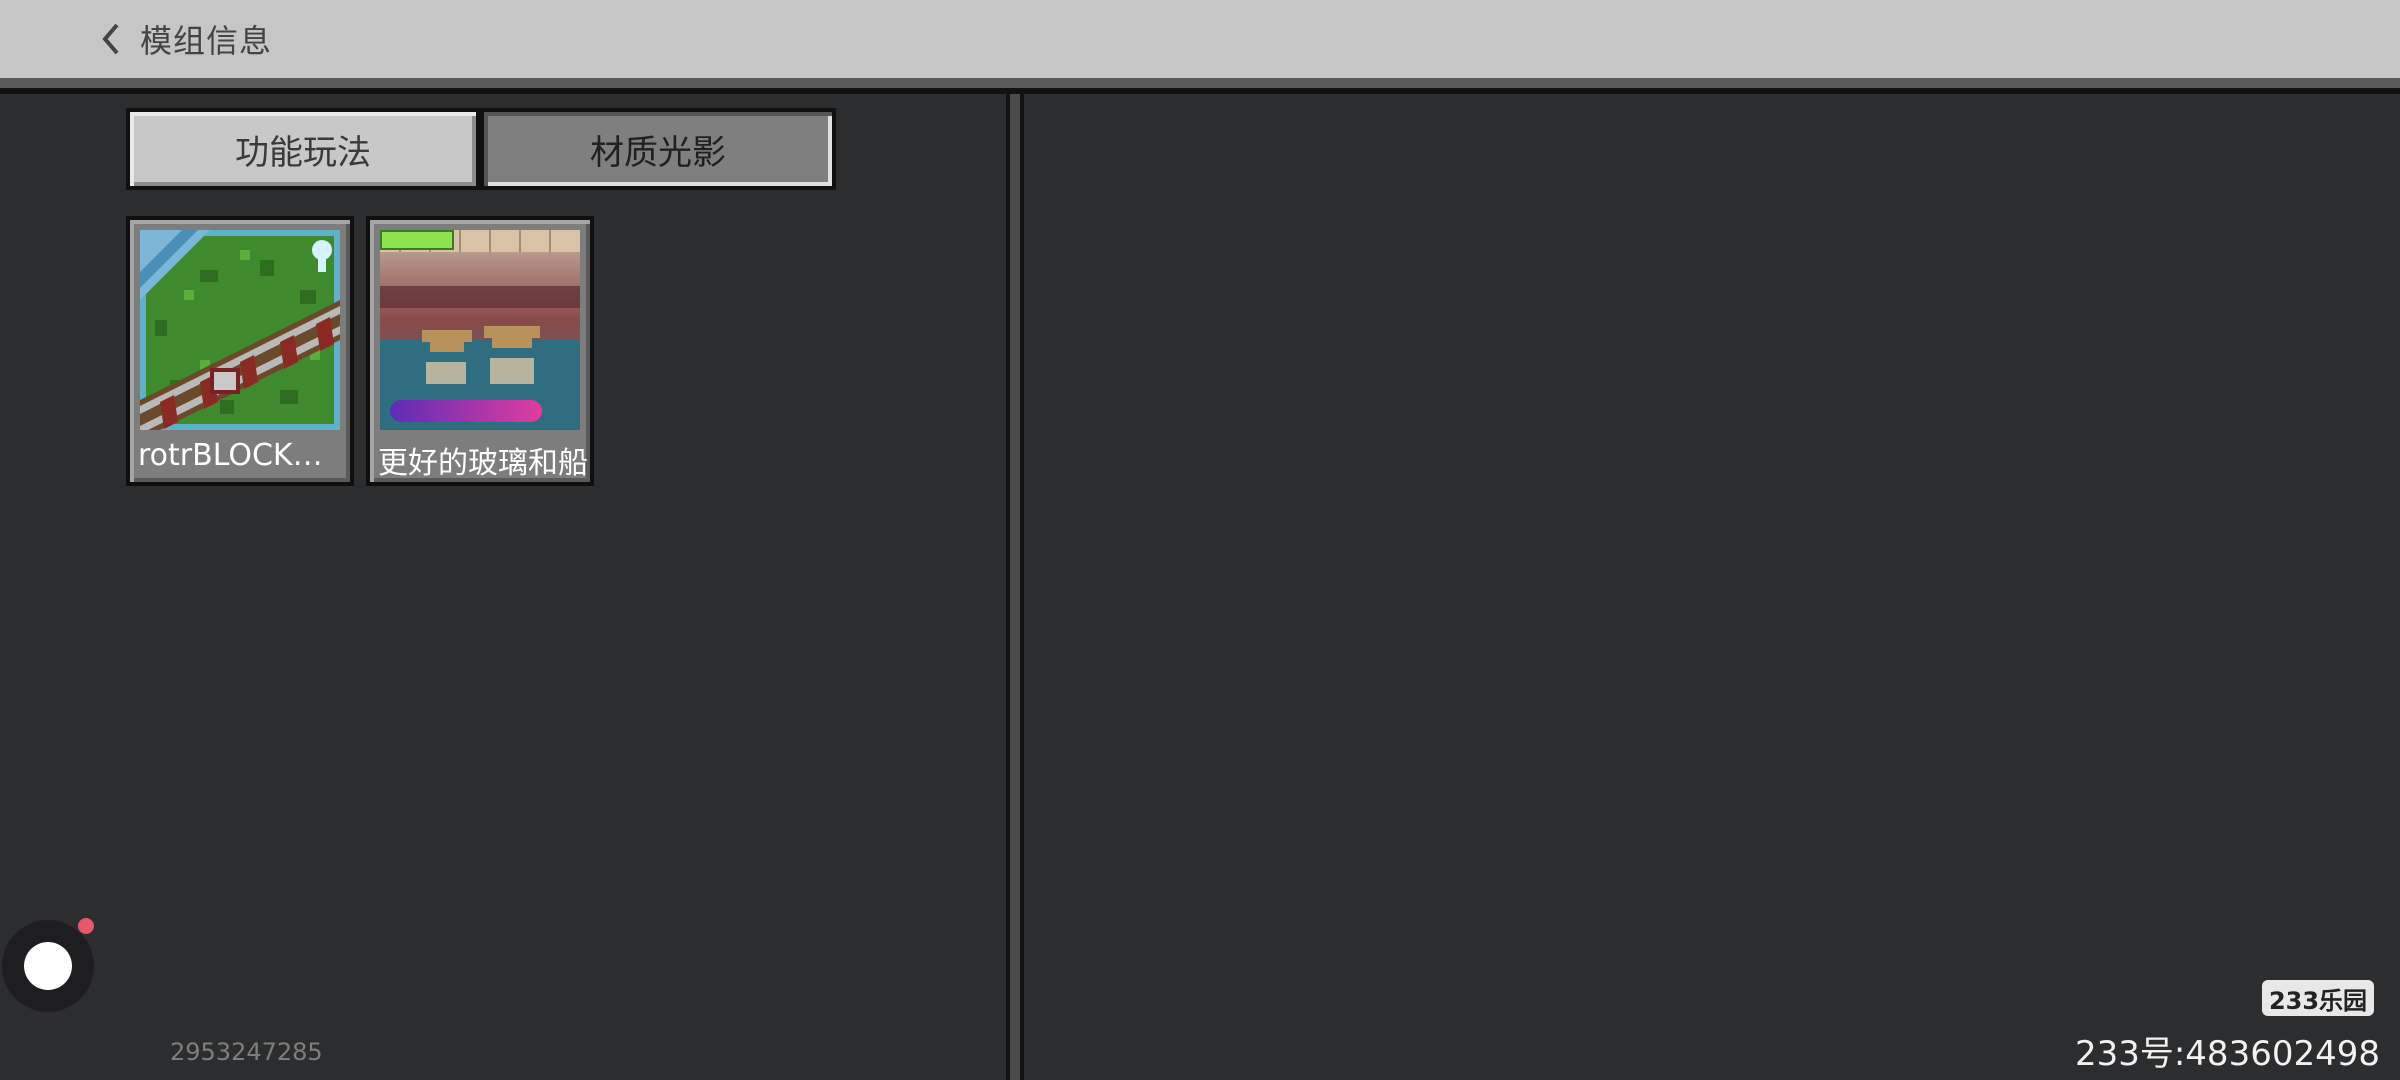 Image resolution: width=2400 pixels, height=1080 pixels. I want to click on tab-gameplay: 功能玩法, so click(303, 149).